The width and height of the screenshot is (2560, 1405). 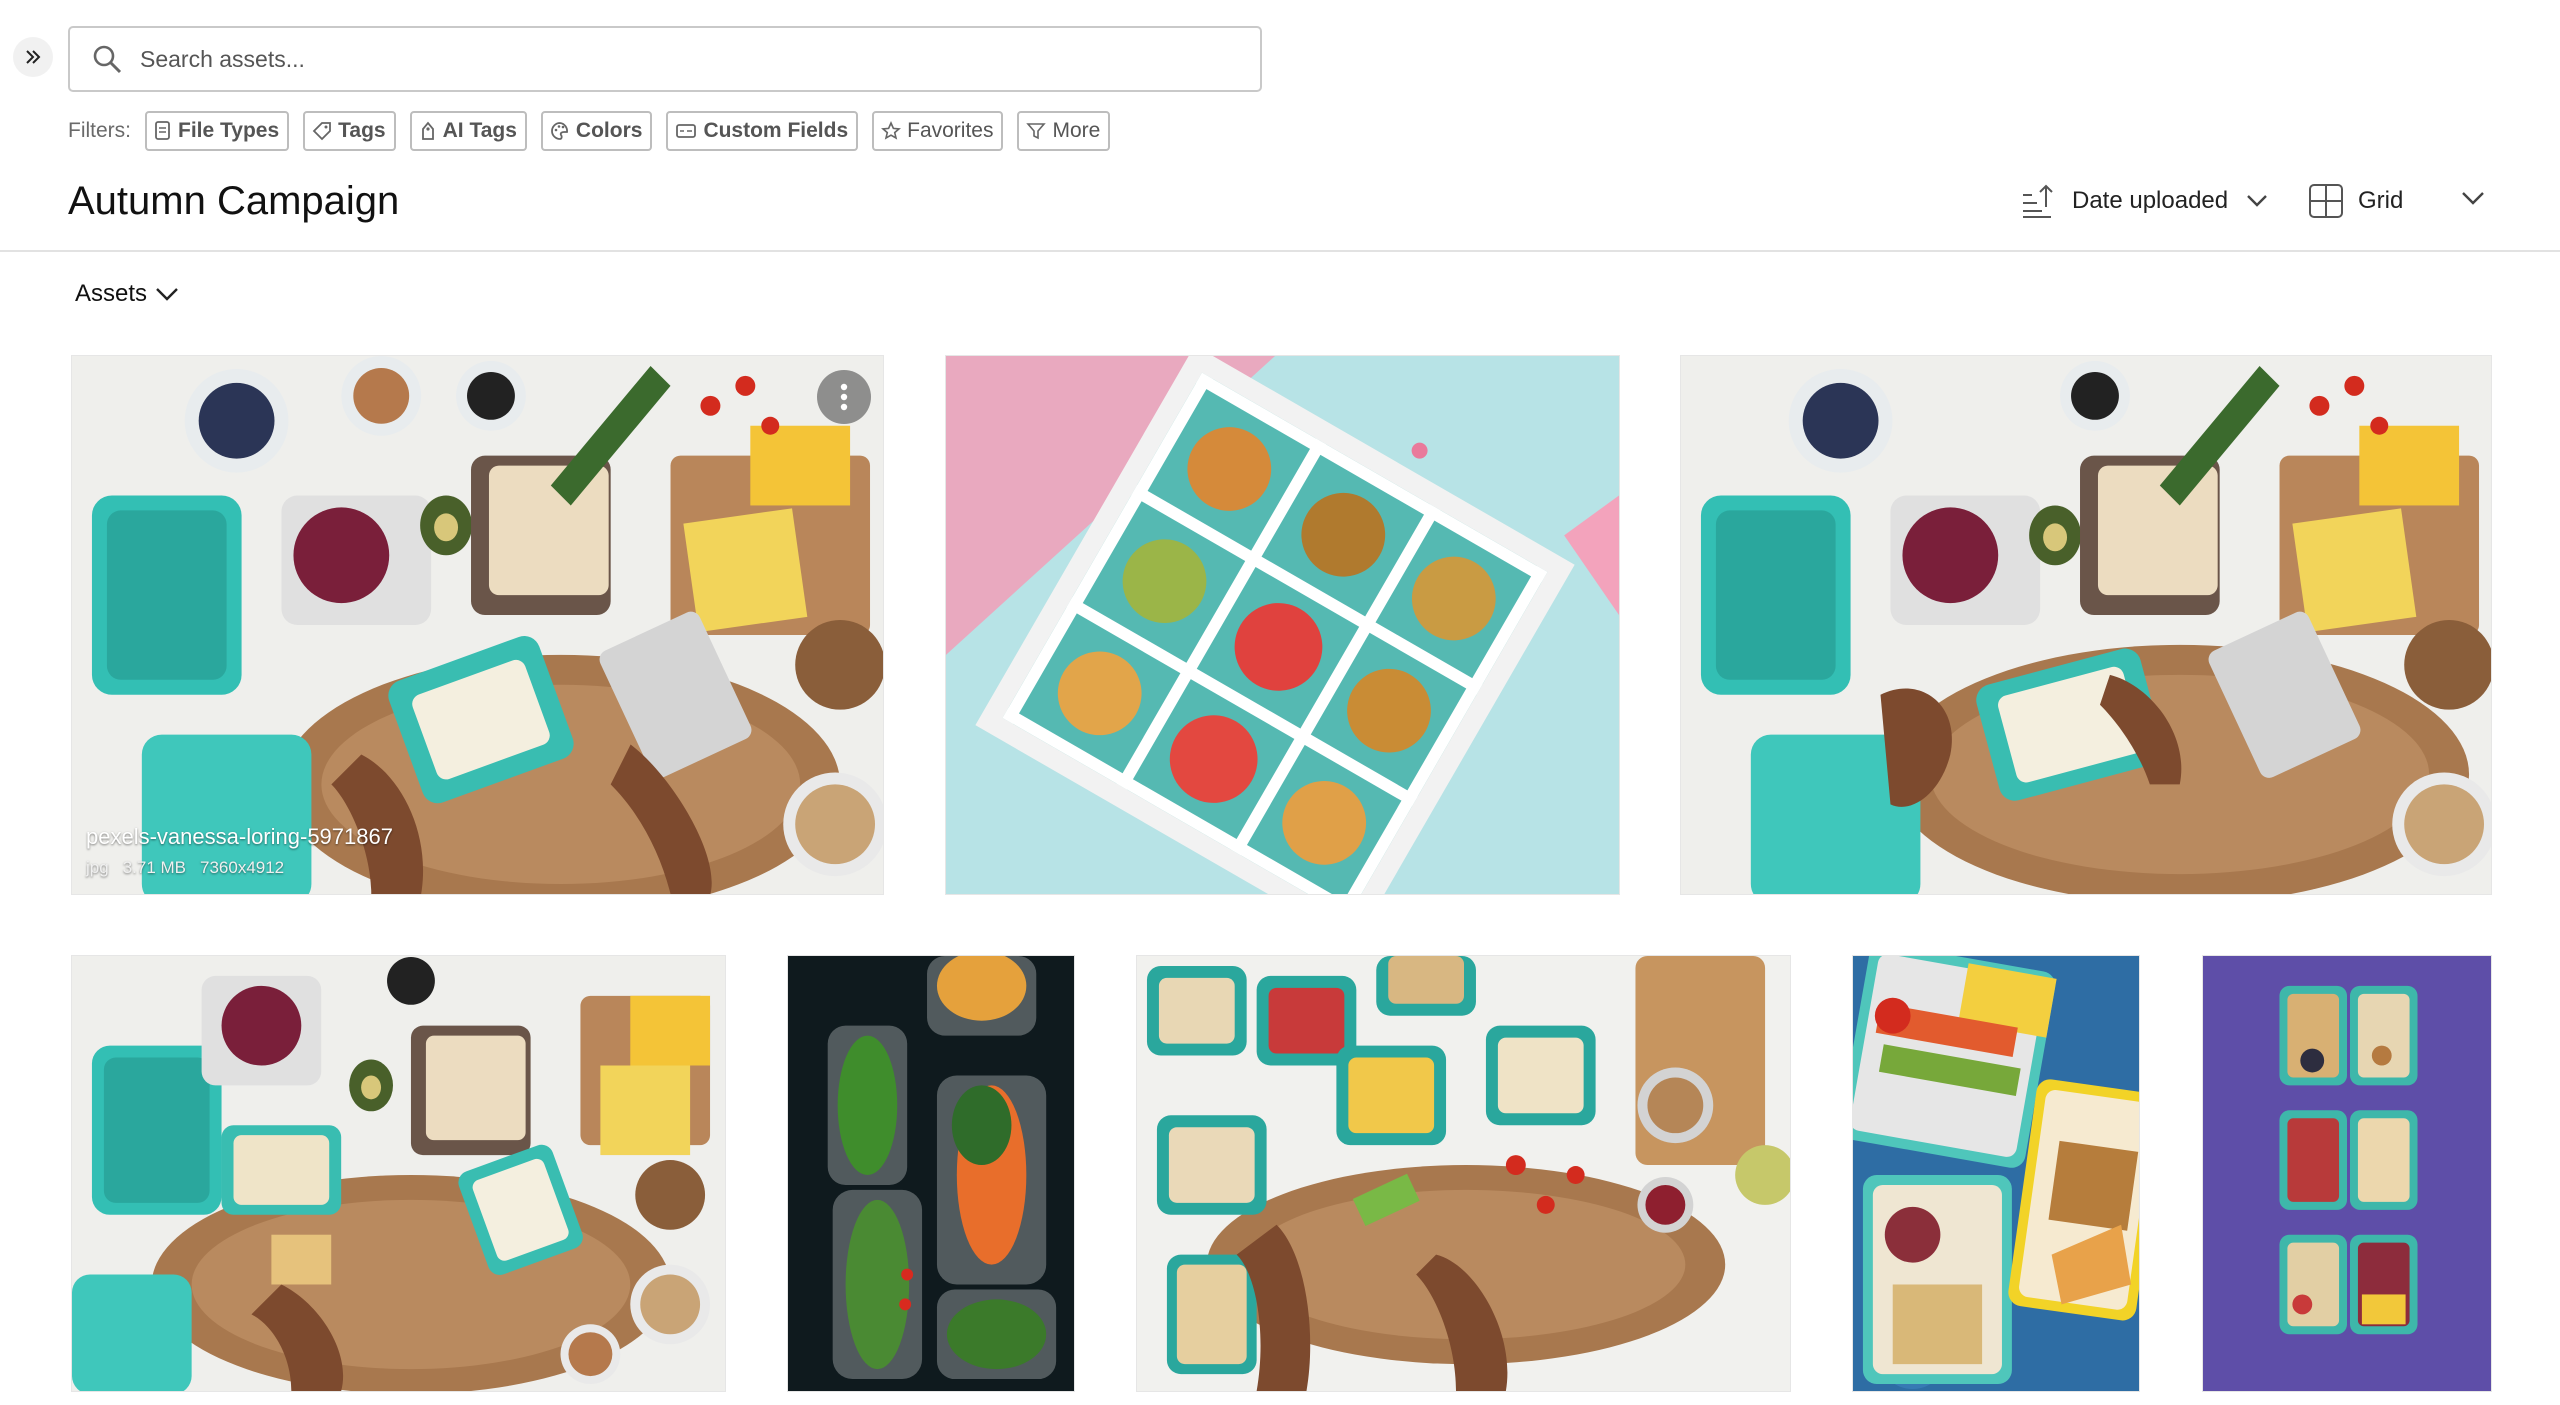 I want to click on filters-label: Filters:, so click(x=99, y=130).